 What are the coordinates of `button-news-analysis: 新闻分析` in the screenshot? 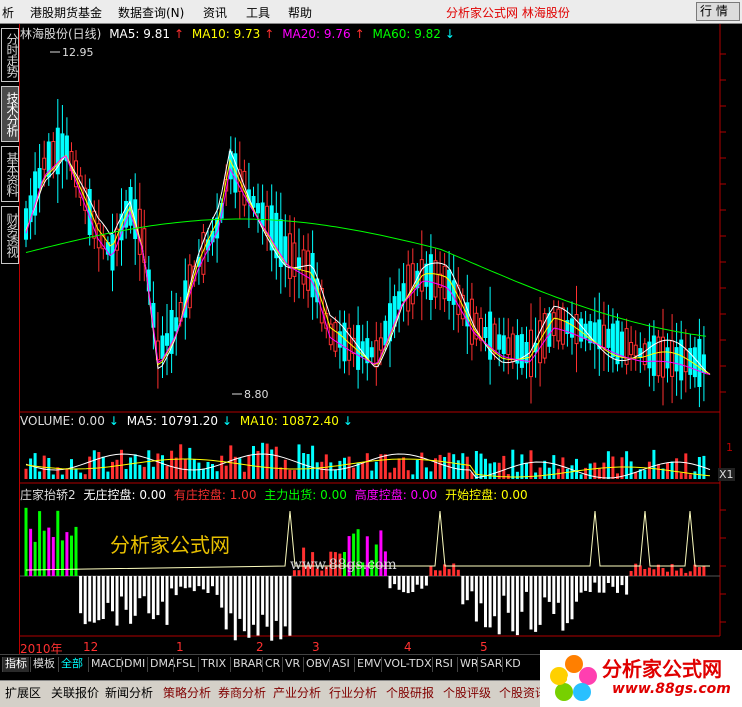 It's located at (129, 694).